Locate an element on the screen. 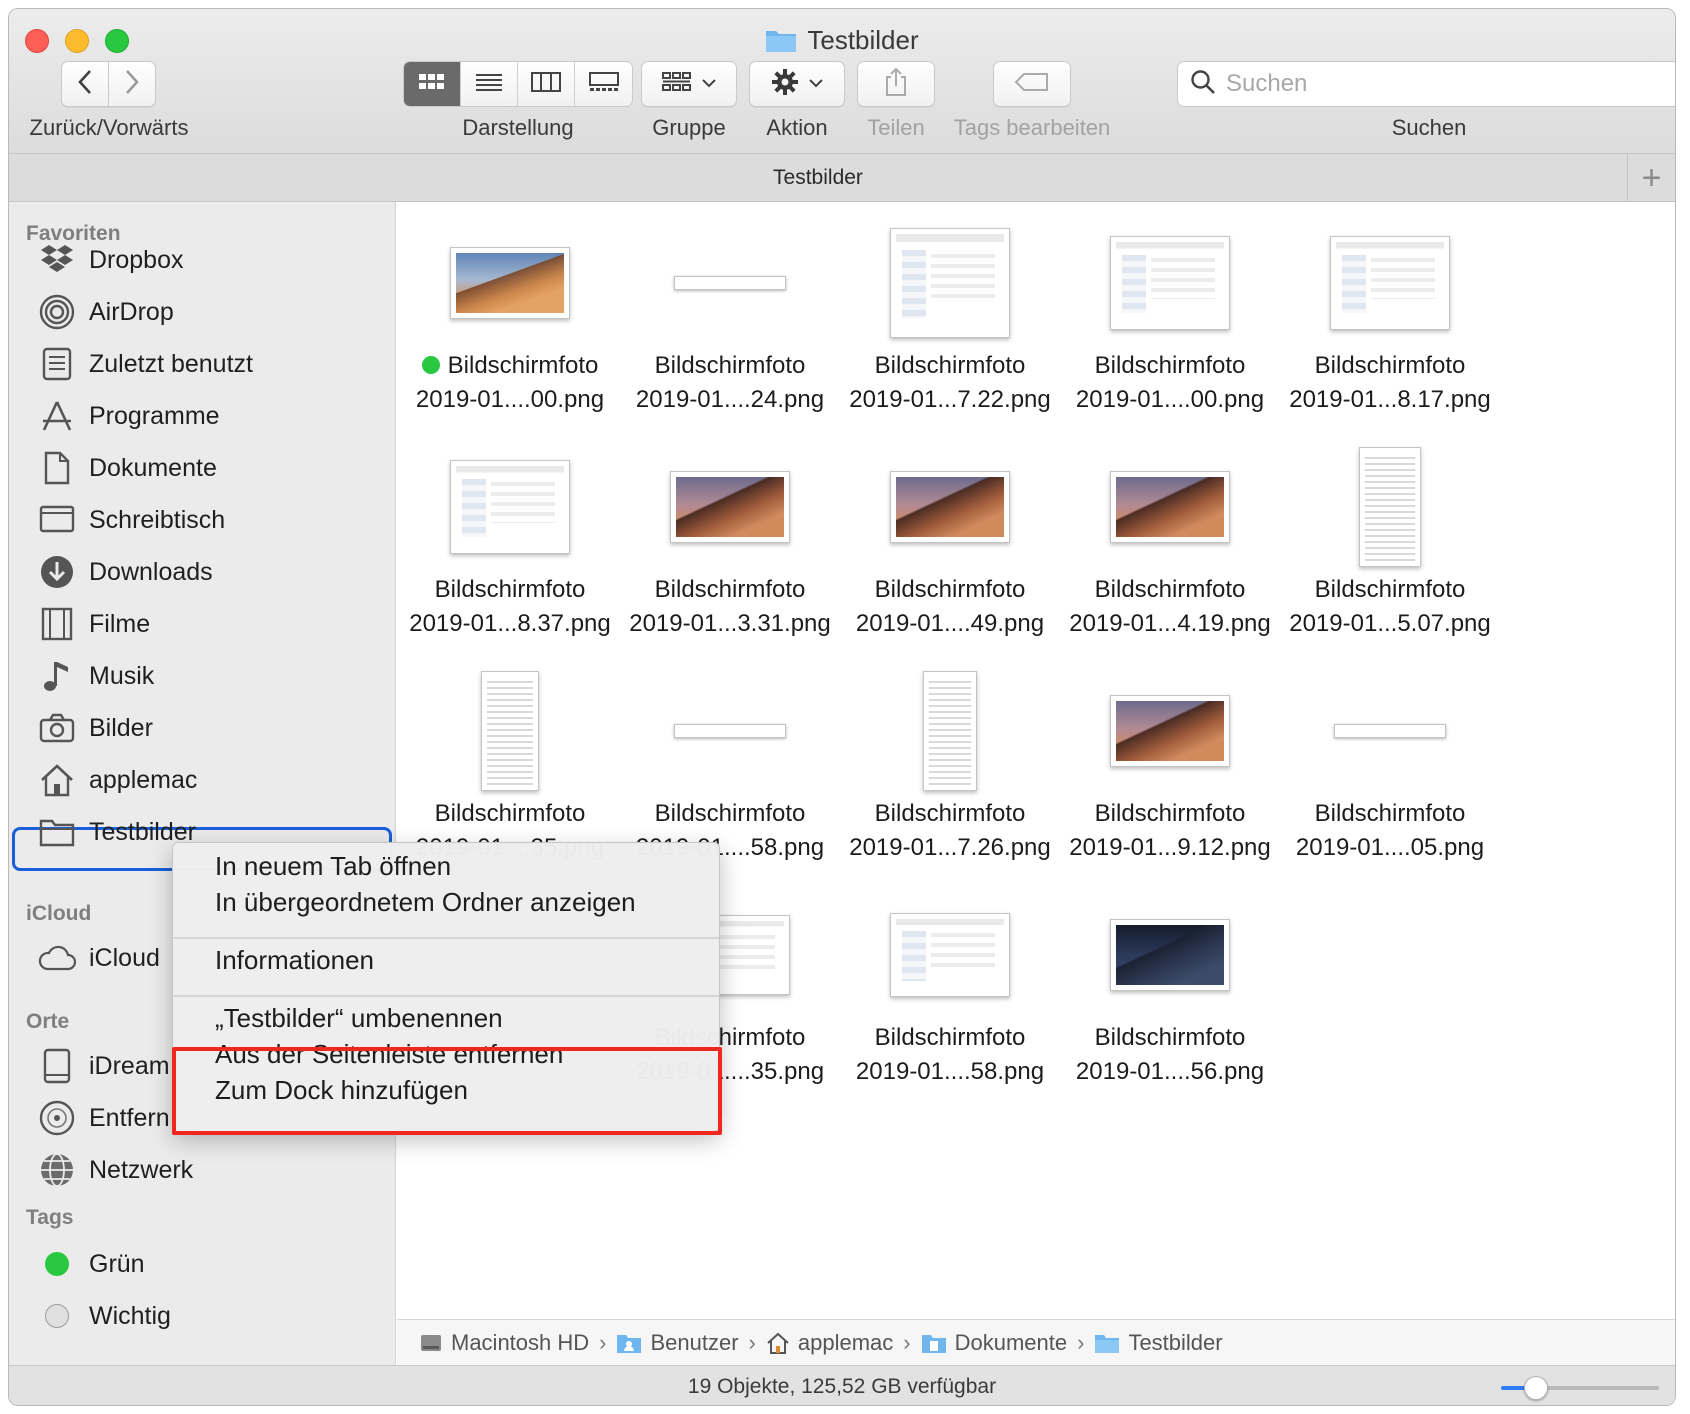  group-button is located at coordinates (689, 84).